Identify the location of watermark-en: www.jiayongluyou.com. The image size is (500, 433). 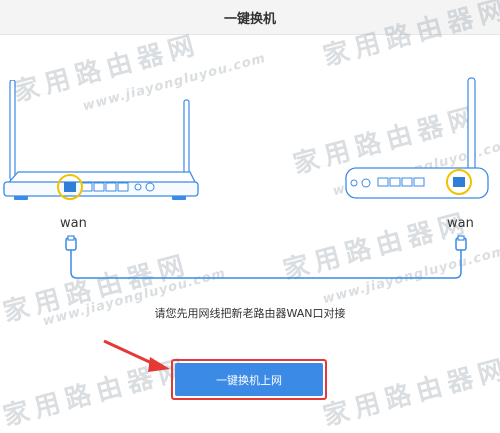
(410, 275).